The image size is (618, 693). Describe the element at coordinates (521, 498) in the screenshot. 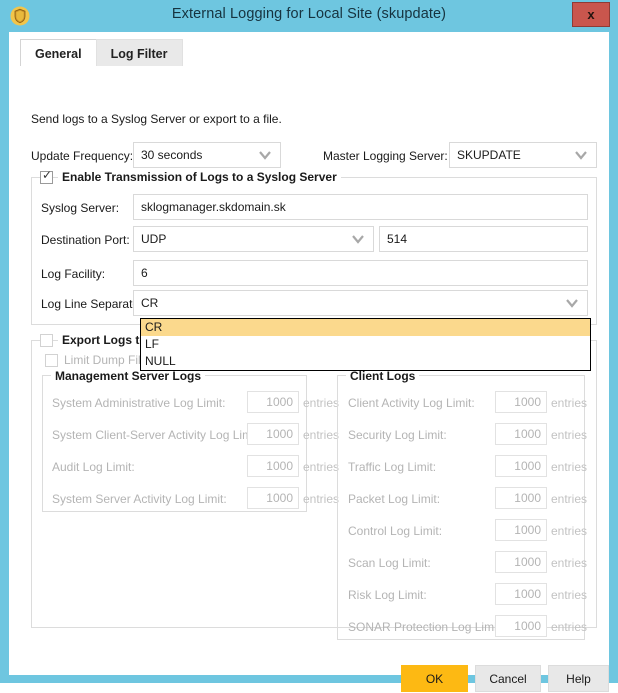

I see `client-row-3-input: 1000` at that location.